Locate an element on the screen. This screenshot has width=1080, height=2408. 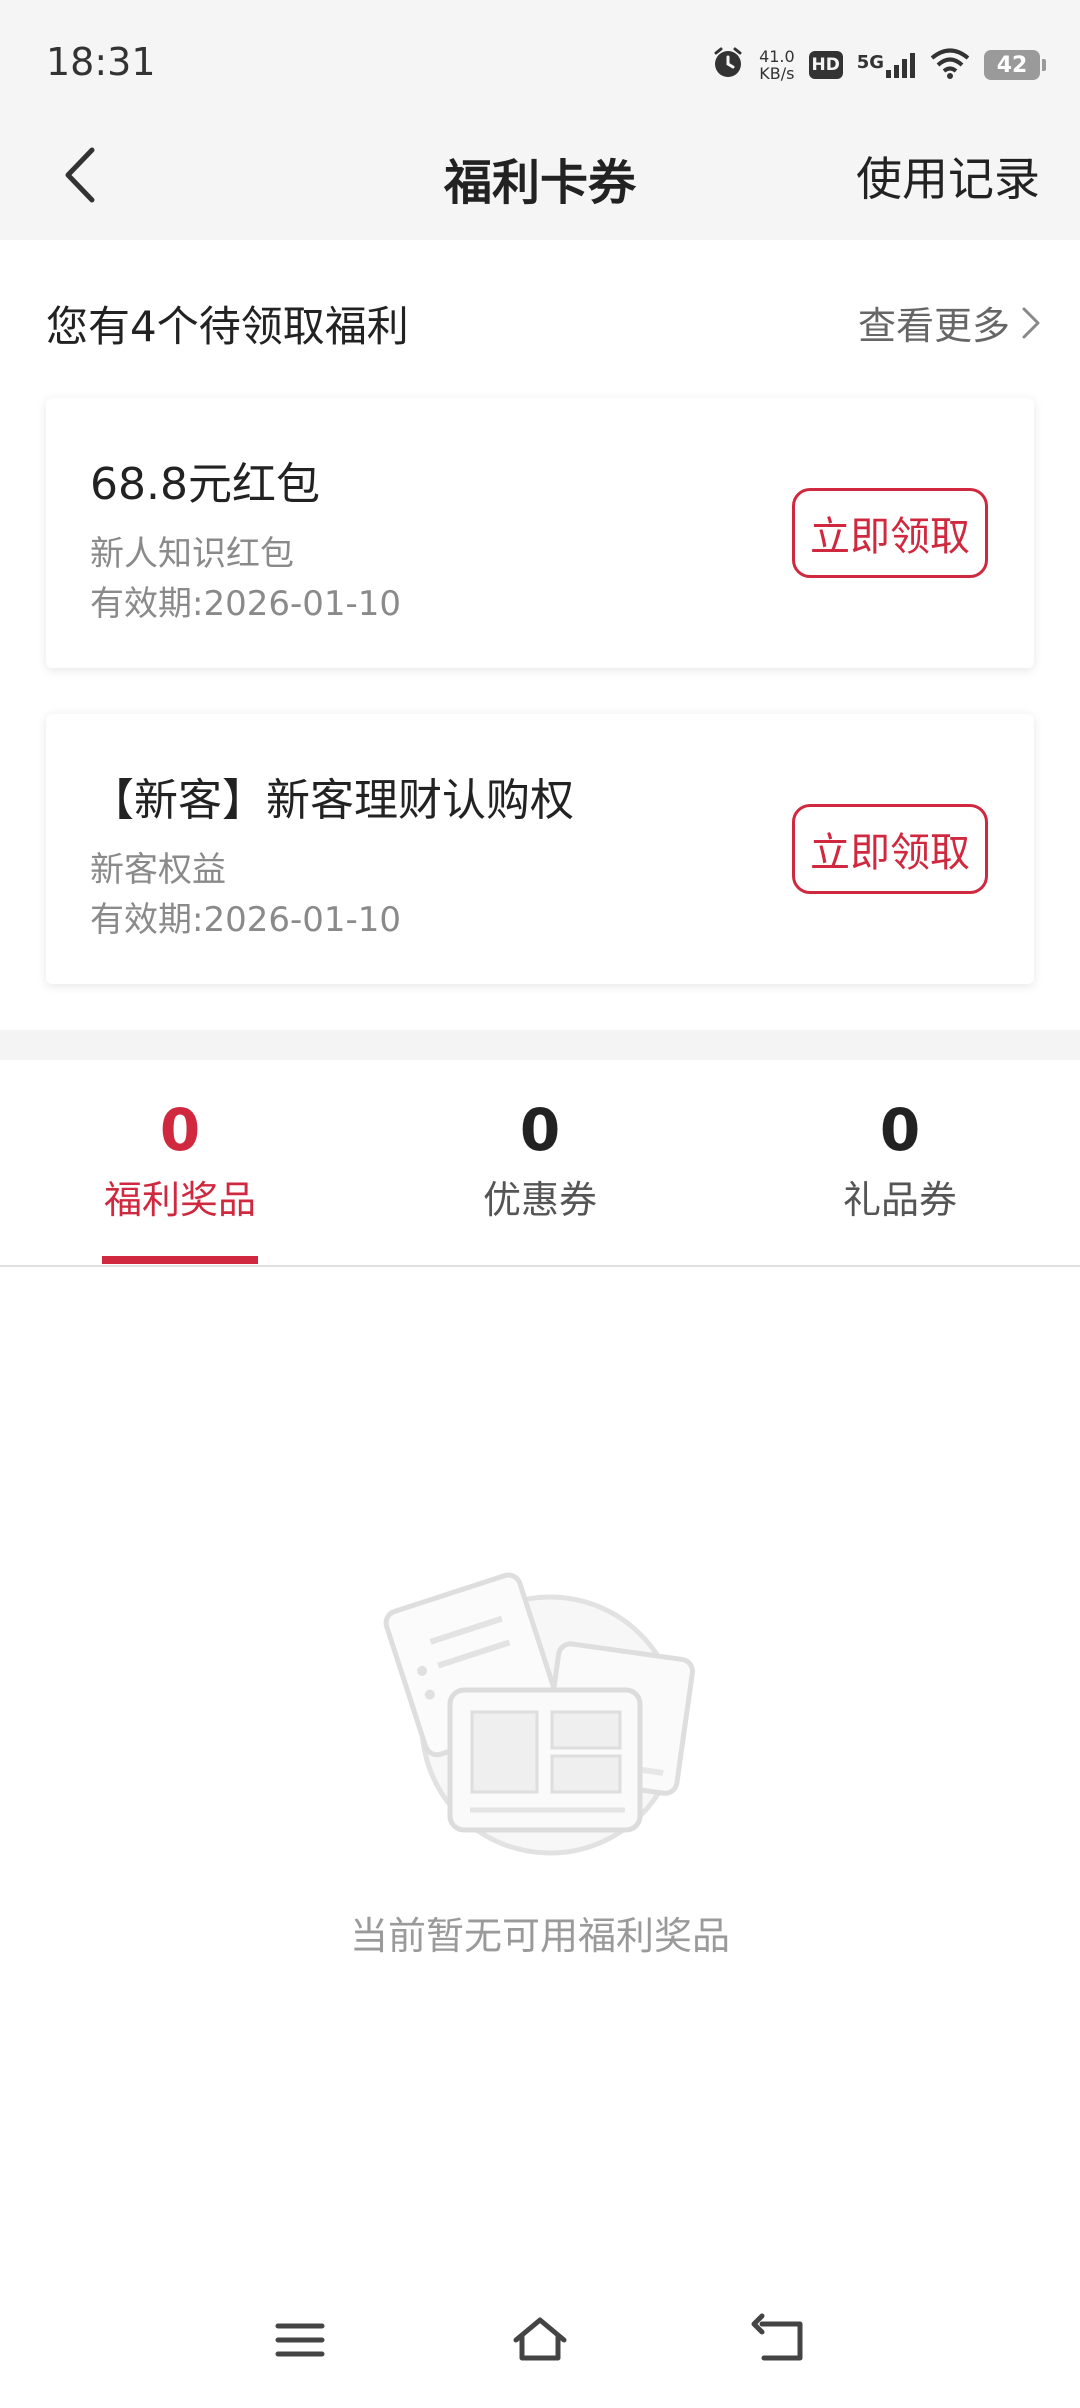
benefit-card: 【新客】新客理财认购权 新客权益 有效期:2026-01-10 立即领取 is located at coordinates (540, 849).